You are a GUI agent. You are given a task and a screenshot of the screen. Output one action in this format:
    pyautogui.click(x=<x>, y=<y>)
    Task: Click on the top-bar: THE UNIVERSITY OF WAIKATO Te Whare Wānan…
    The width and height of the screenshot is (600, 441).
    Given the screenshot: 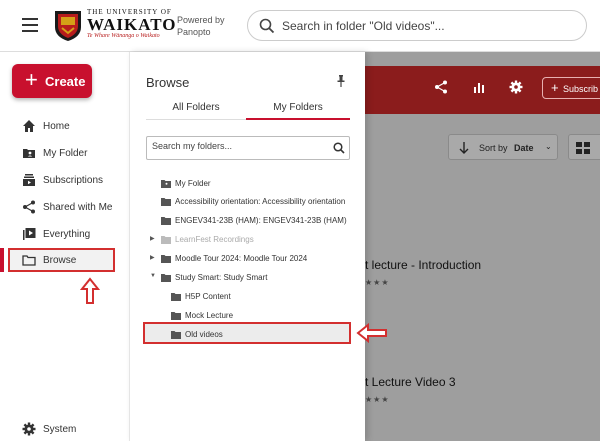 What is the action you would take?
    pyautogui.click(x=300, y=26)
    